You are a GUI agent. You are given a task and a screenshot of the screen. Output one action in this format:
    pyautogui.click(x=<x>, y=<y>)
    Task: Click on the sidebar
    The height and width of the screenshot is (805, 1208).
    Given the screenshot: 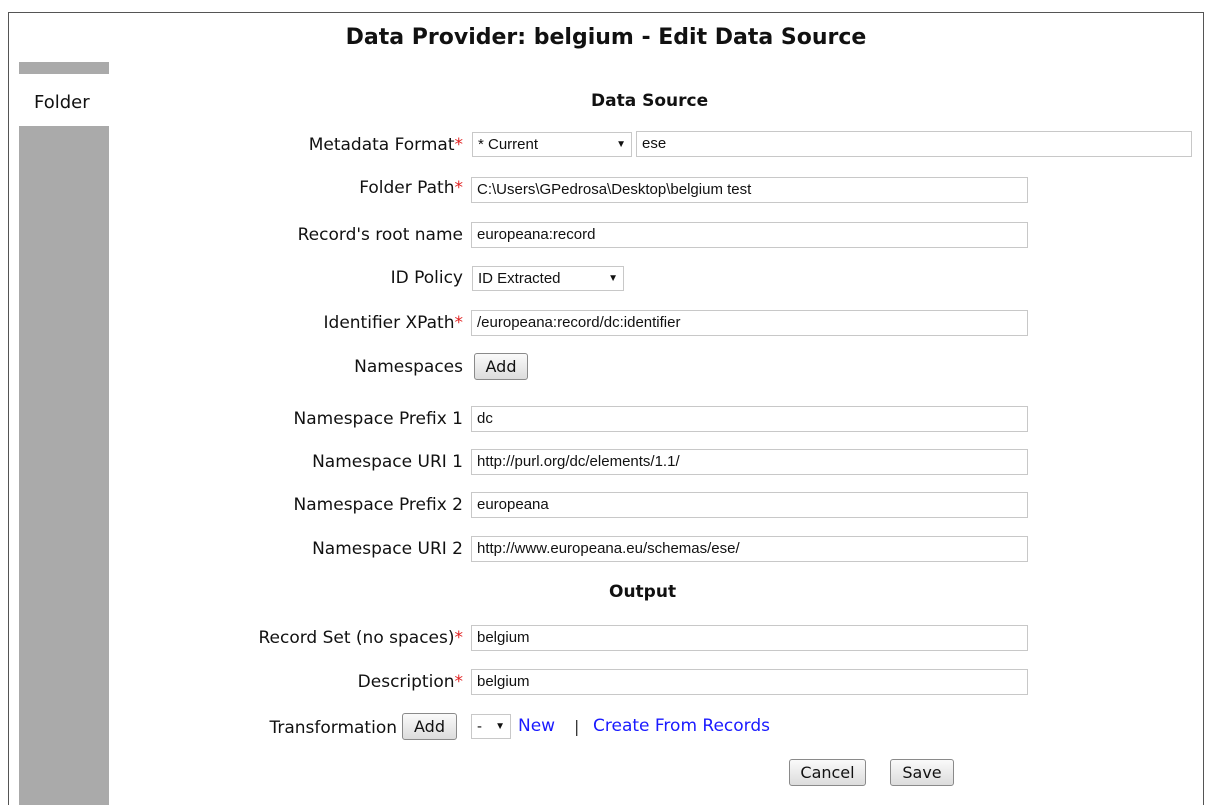 What is the action you would take?
    pyautogui.click(x=64, y=433)
    